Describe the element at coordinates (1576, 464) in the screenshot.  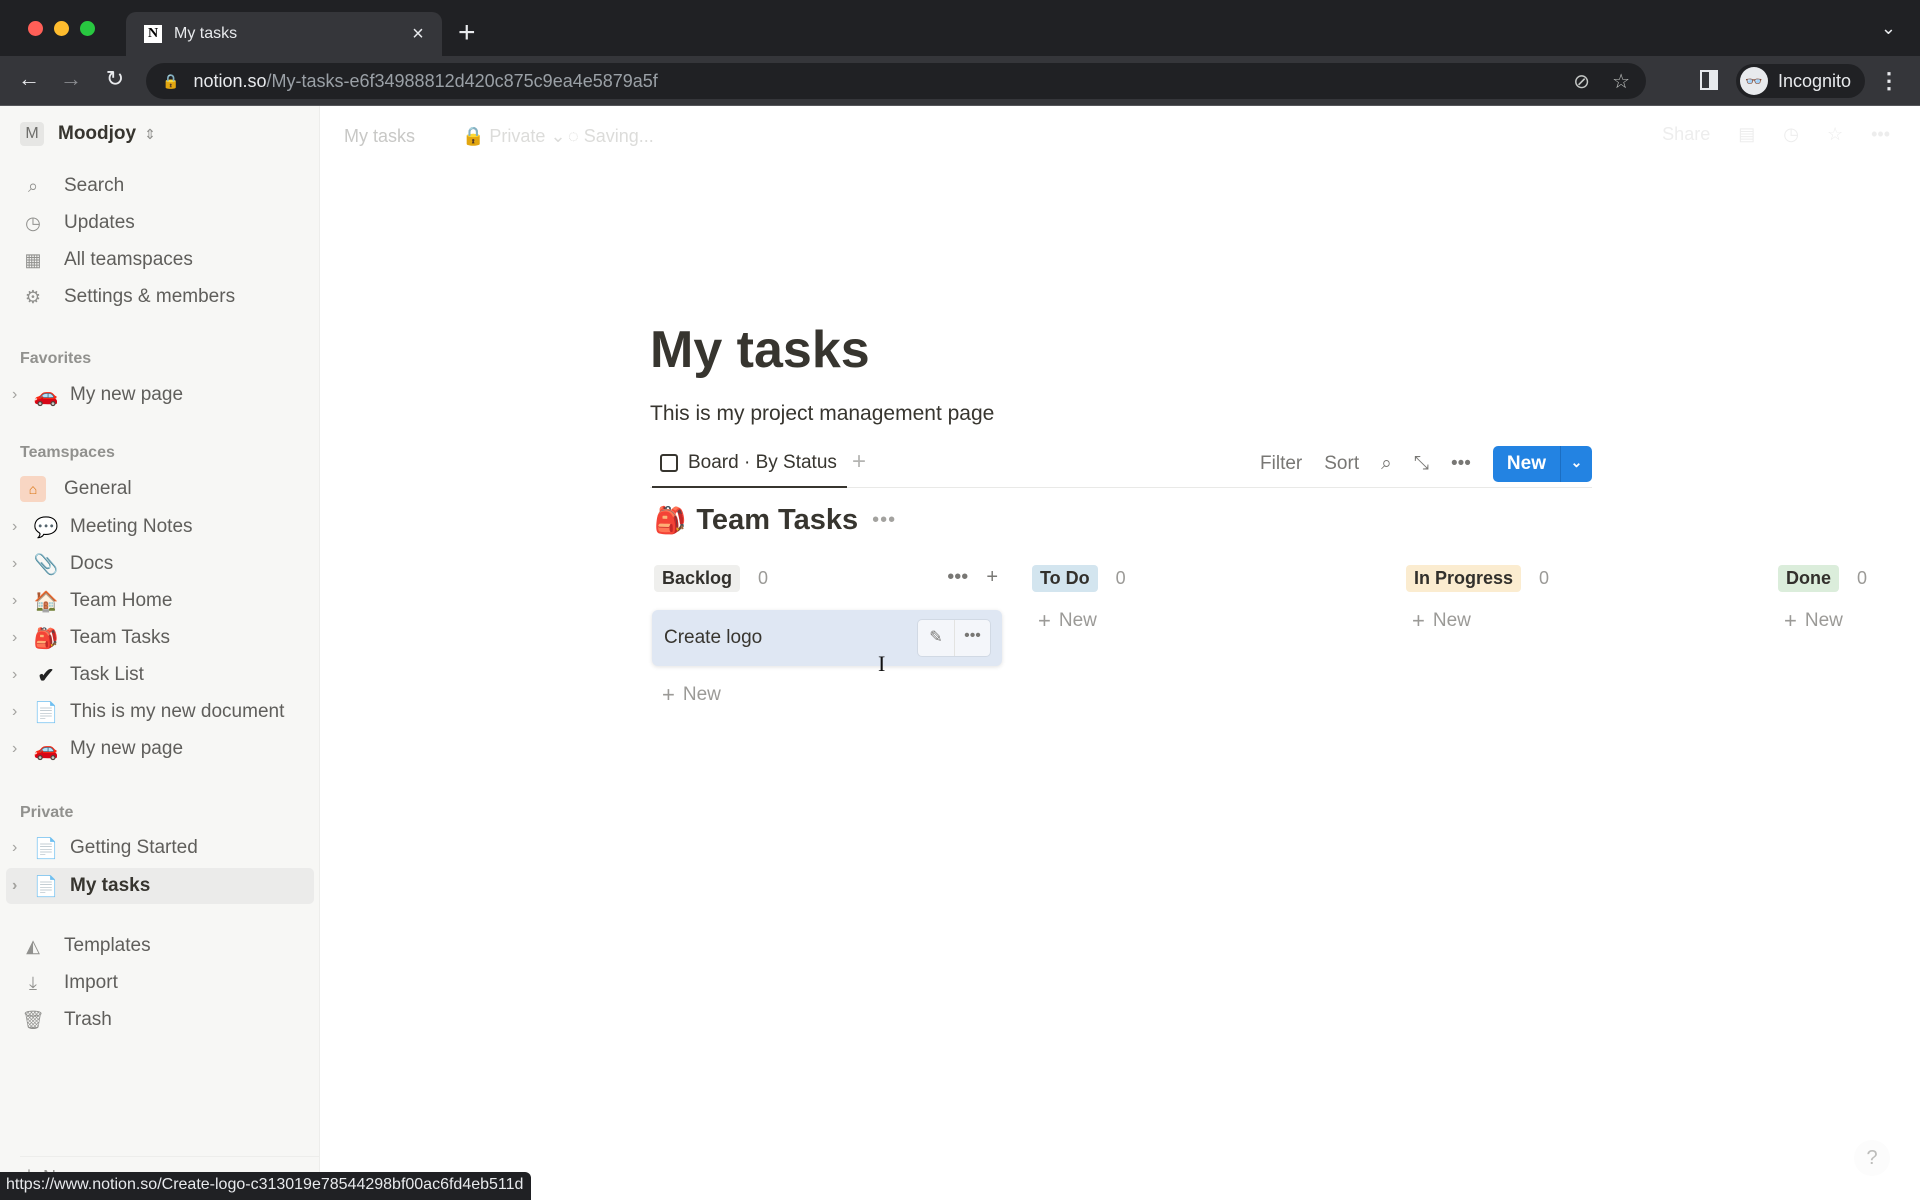
I see `chevron-down-icon: ⌄` at that location.